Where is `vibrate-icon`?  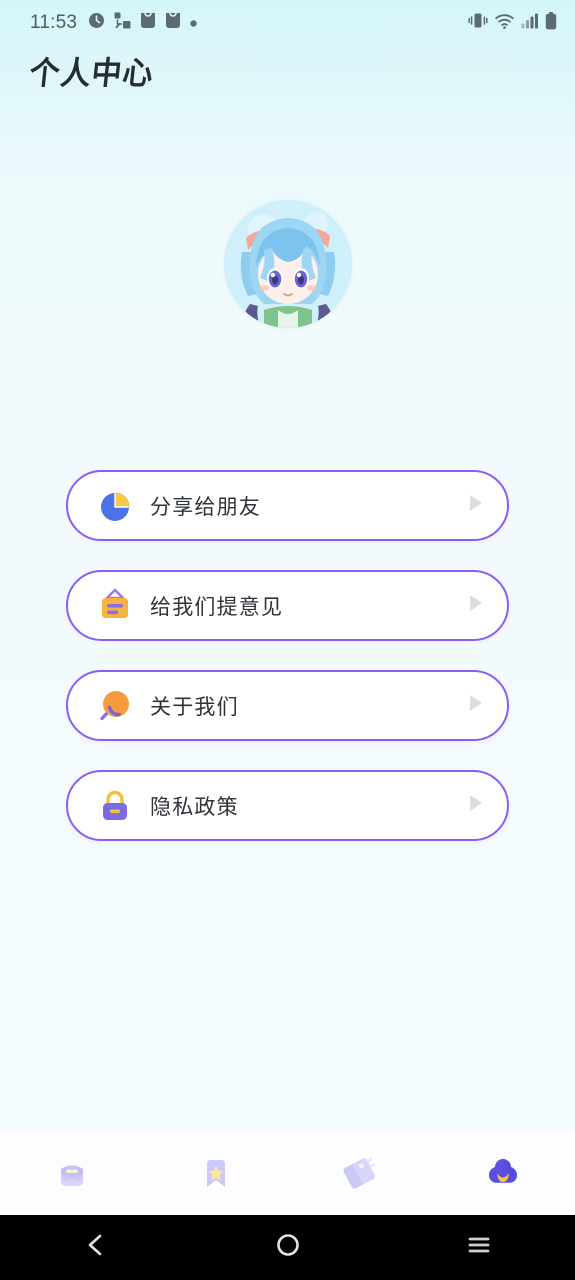 vibrate-icon is located at coordinates (478, 23).